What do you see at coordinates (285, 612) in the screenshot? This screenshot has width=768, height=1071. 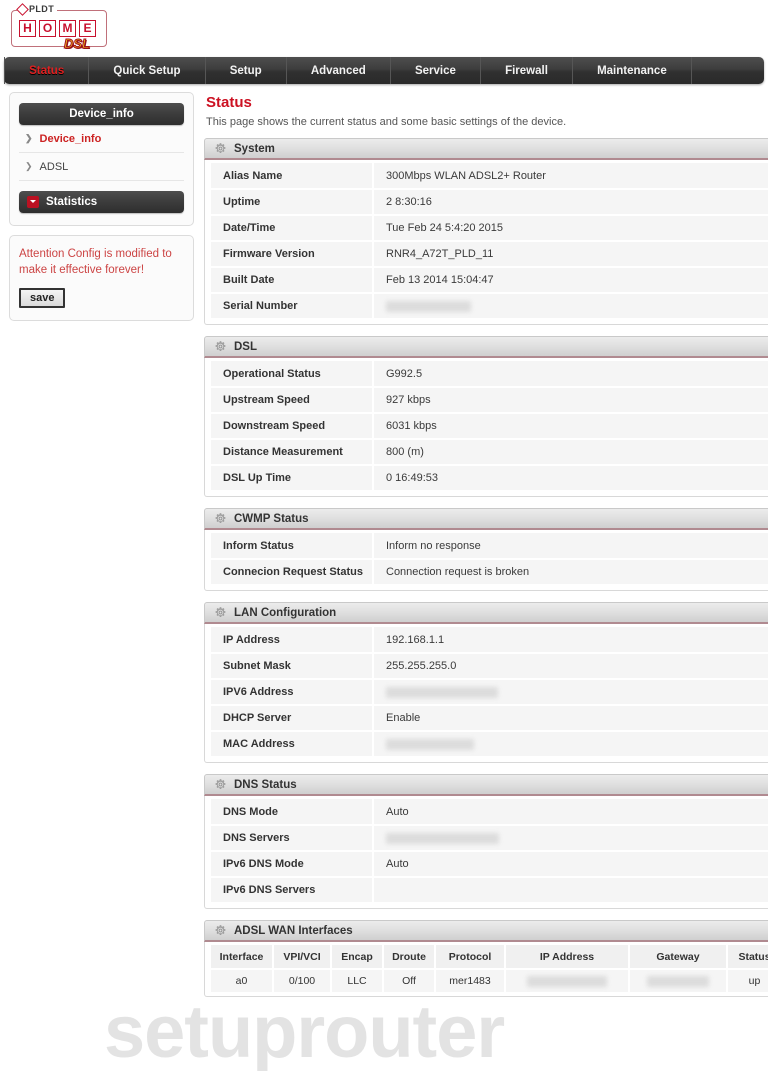 I see `section-title: LAN Configuration` at bounding box center [285, 612].